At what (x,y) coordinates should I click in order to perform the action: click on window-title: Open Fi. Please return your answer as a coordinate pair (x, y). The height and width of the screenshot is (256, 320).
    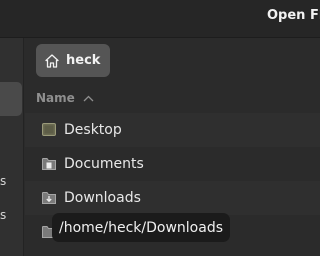
    Looking at the image, I should click on (293, 15).